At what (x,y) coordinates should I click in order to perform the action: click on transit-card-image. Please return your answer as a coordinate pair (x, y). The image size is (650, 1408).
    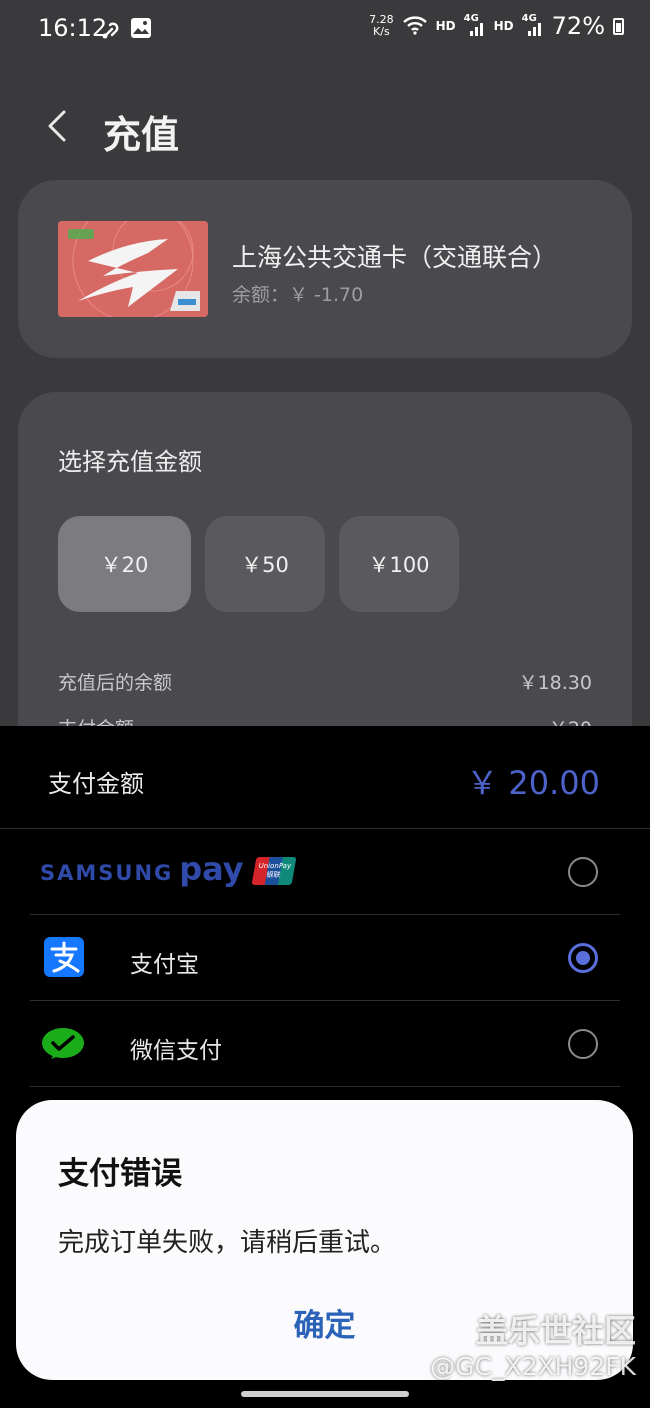
    Looking at the image, I should click on (133, 269).